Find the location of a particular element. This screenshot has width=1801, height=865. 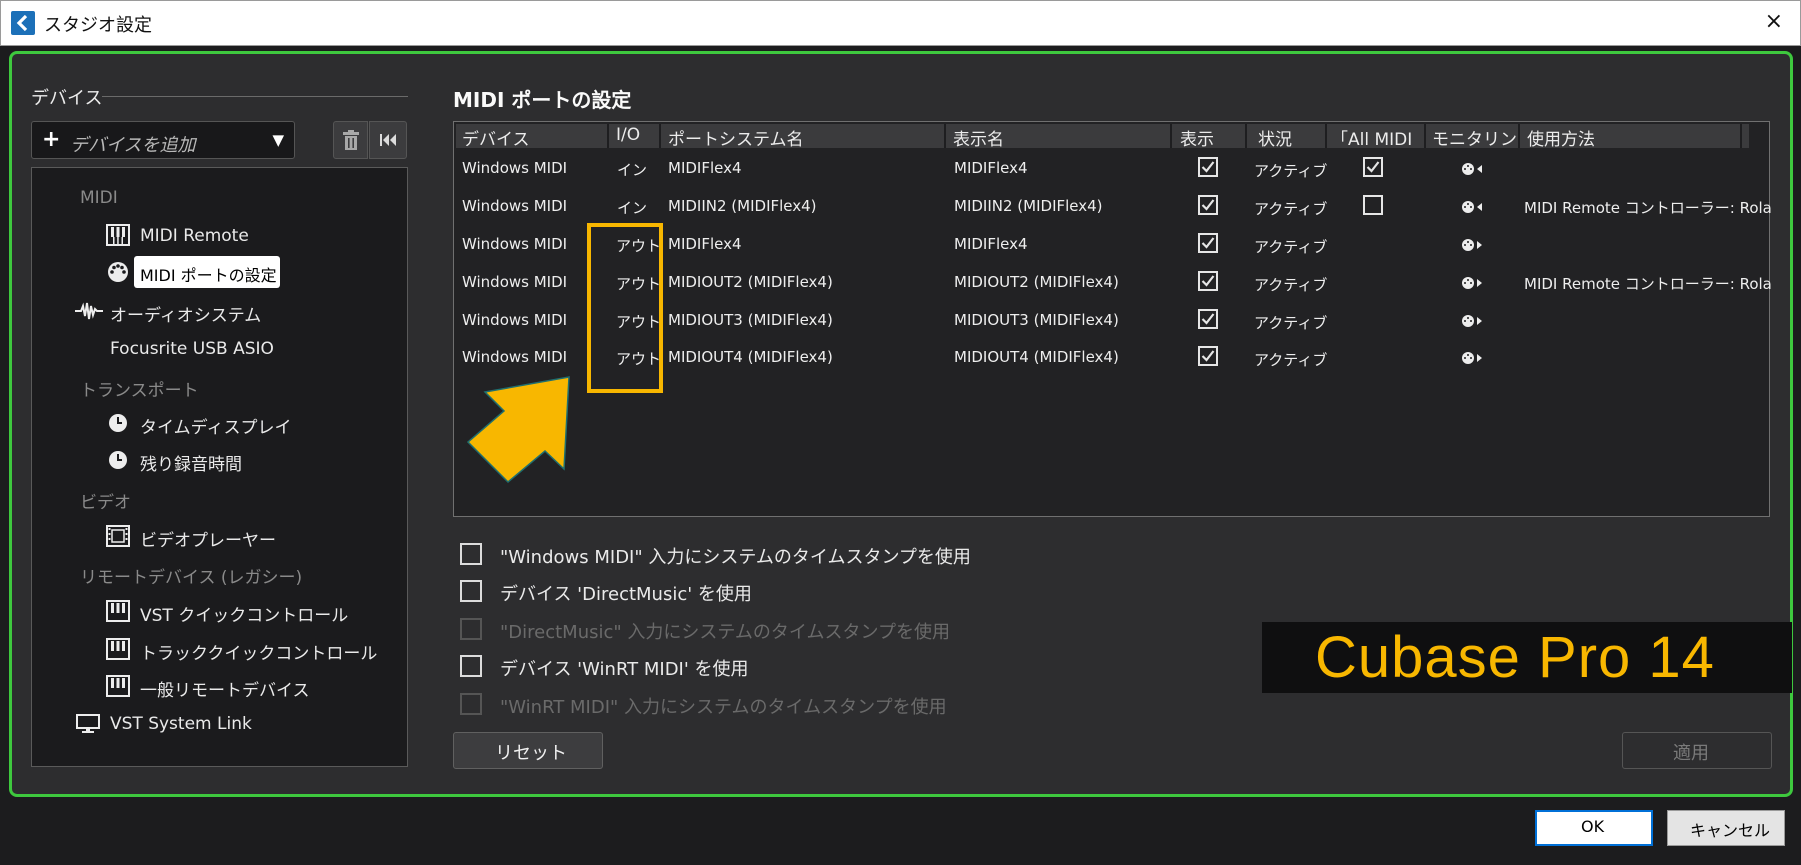

tree-item-time-display: タイムディスプレイ is located at coordinates (215, 425).